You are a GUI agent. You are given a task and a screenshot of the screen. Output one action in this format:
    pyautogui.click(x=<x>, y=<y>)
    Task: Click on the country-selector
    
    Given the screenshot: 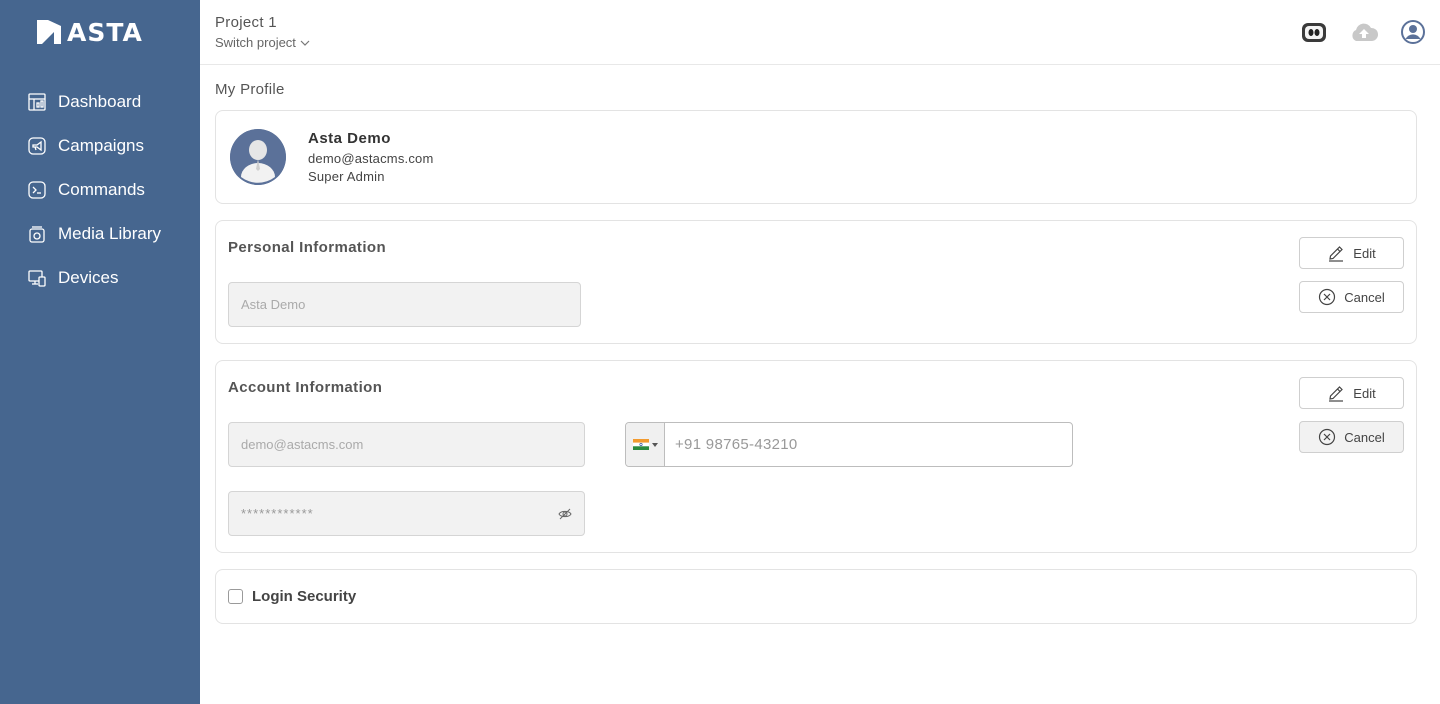 What is the action you would take?
    pyautogui.click(x=645, y=444)
    